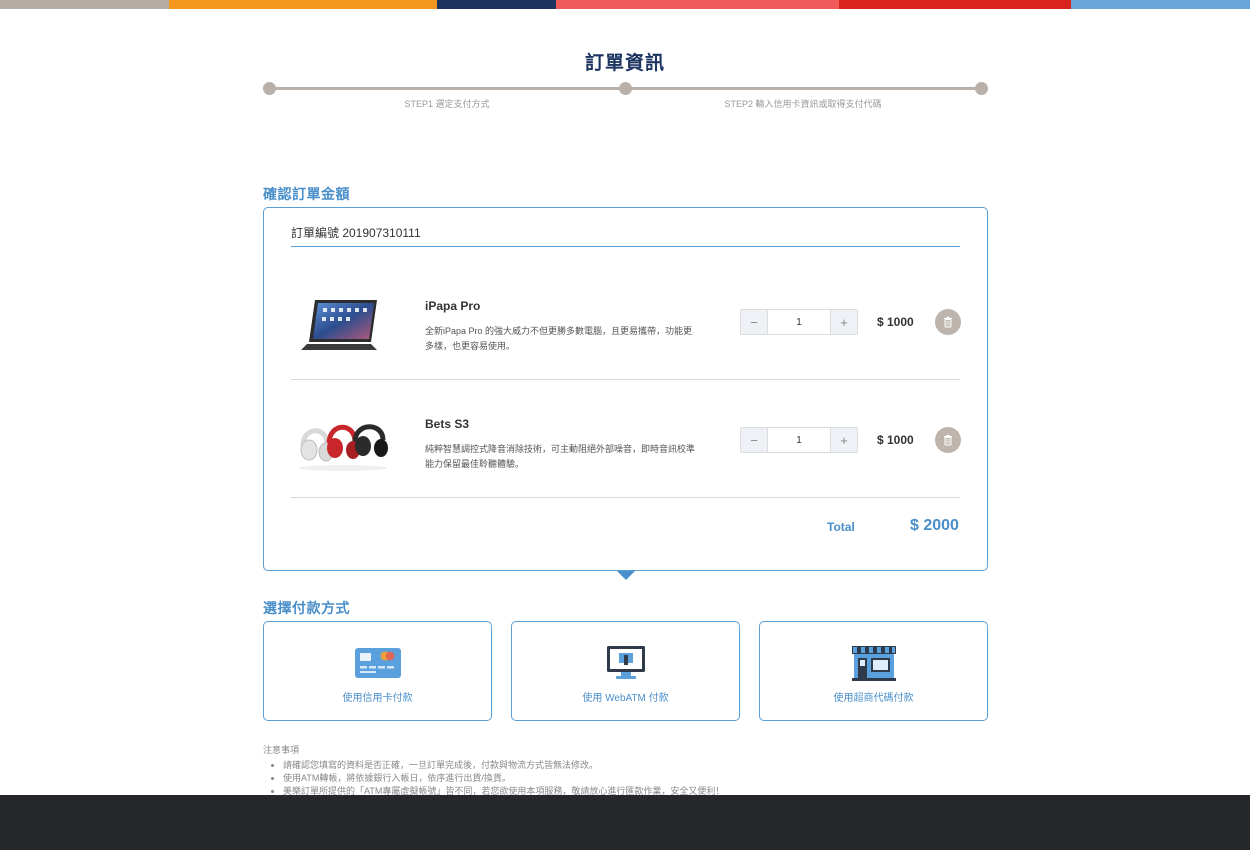 The width and height of the screenshot is (1250, 850). I want to click on step2-label: STEP2 輸入信用卡資訊或取得支付代碼, so click(803, 104).